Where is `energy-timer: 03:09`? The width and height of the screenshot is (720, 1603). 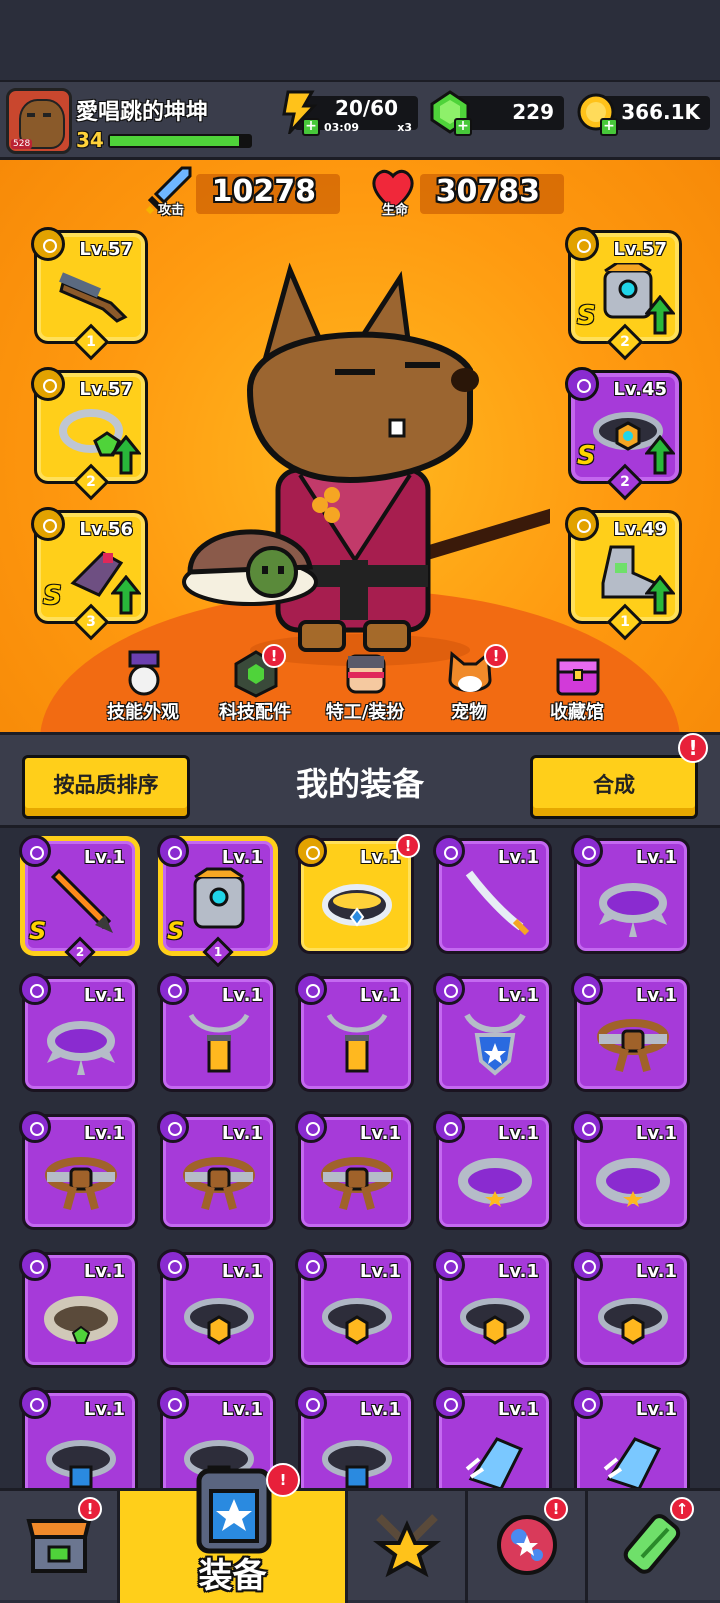 energy-timer: 03:09 is located at coordinates (342, 127).